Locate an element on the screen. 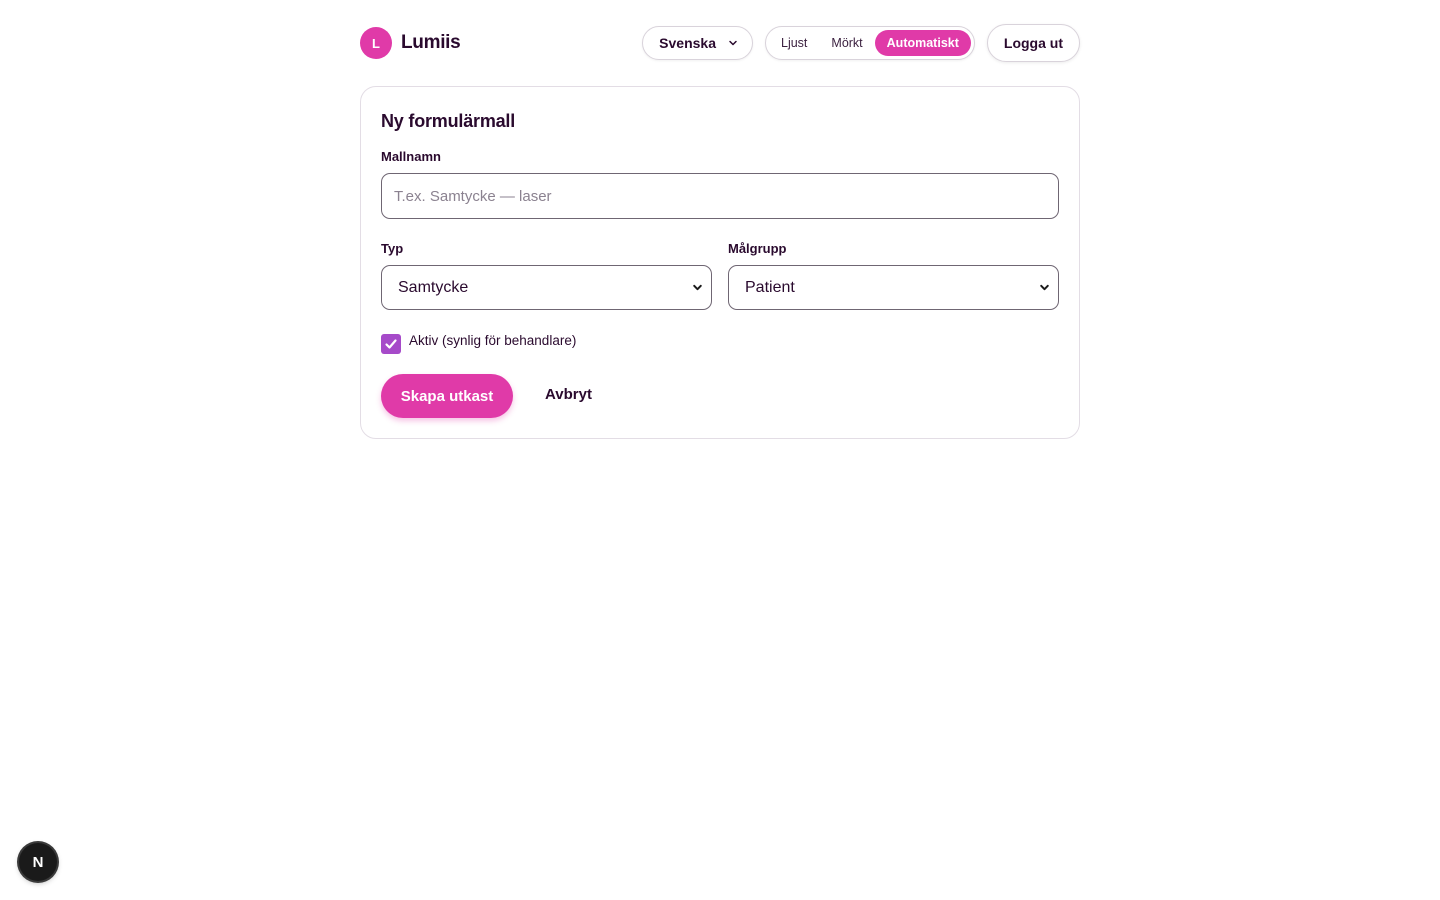 The image size is (1440, 900). theme-toggle: Ljust Mörkt Automatiskt is located at coordinates (870, 43).